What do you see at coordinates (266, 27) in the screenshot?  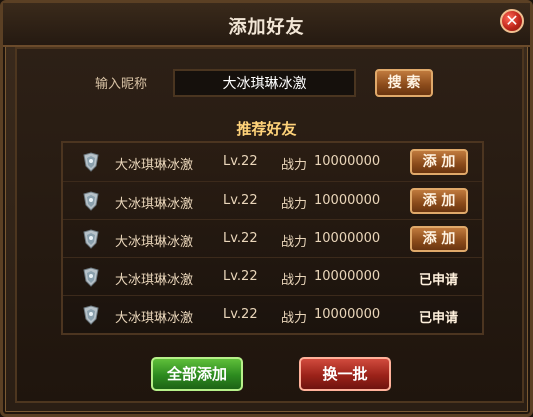 I see `dialog-title: 添加好友` at bounding box center [266, 27].